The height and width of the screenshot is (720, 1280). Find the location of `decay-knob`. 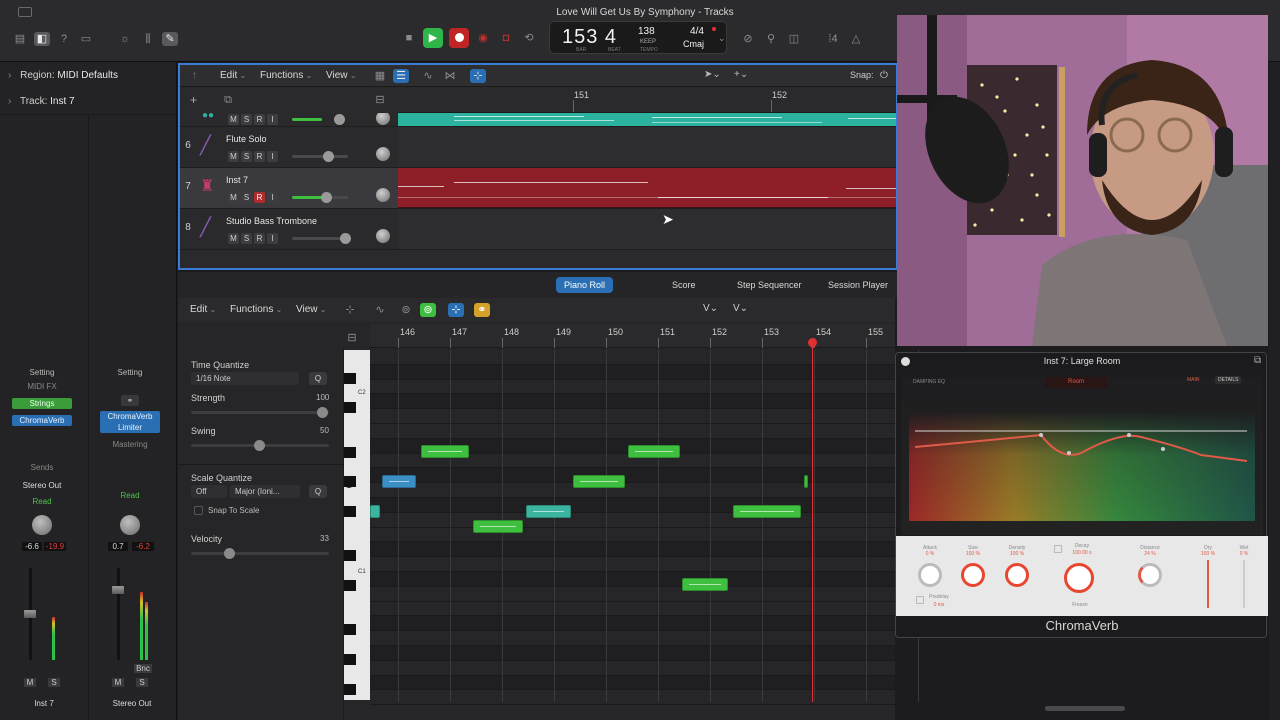

decay-knob is located at coordinates (1079, 578).